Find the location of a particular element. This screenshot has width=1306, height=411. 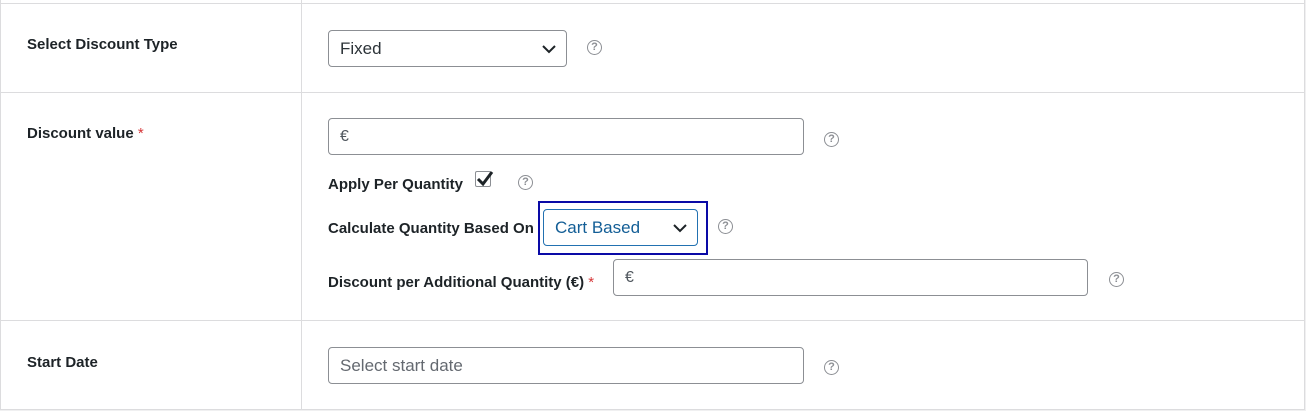

additional-quantity-label: Discount per Additional Quantity (€) * is located at coordinates (461, 282).